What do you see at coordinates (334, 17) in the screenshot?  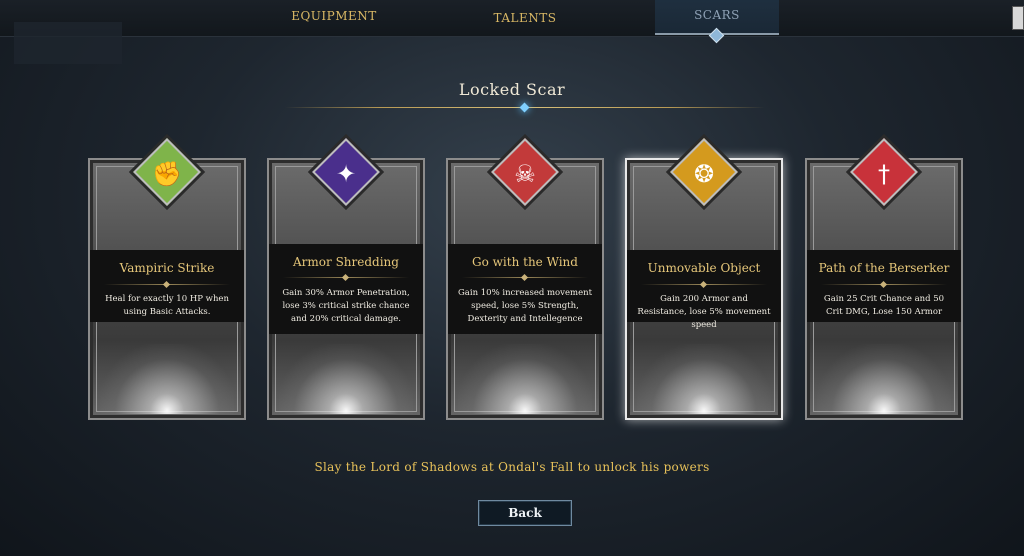 I see `tab-equipment: EQUIPMENT` at bounding box center [334, 17].